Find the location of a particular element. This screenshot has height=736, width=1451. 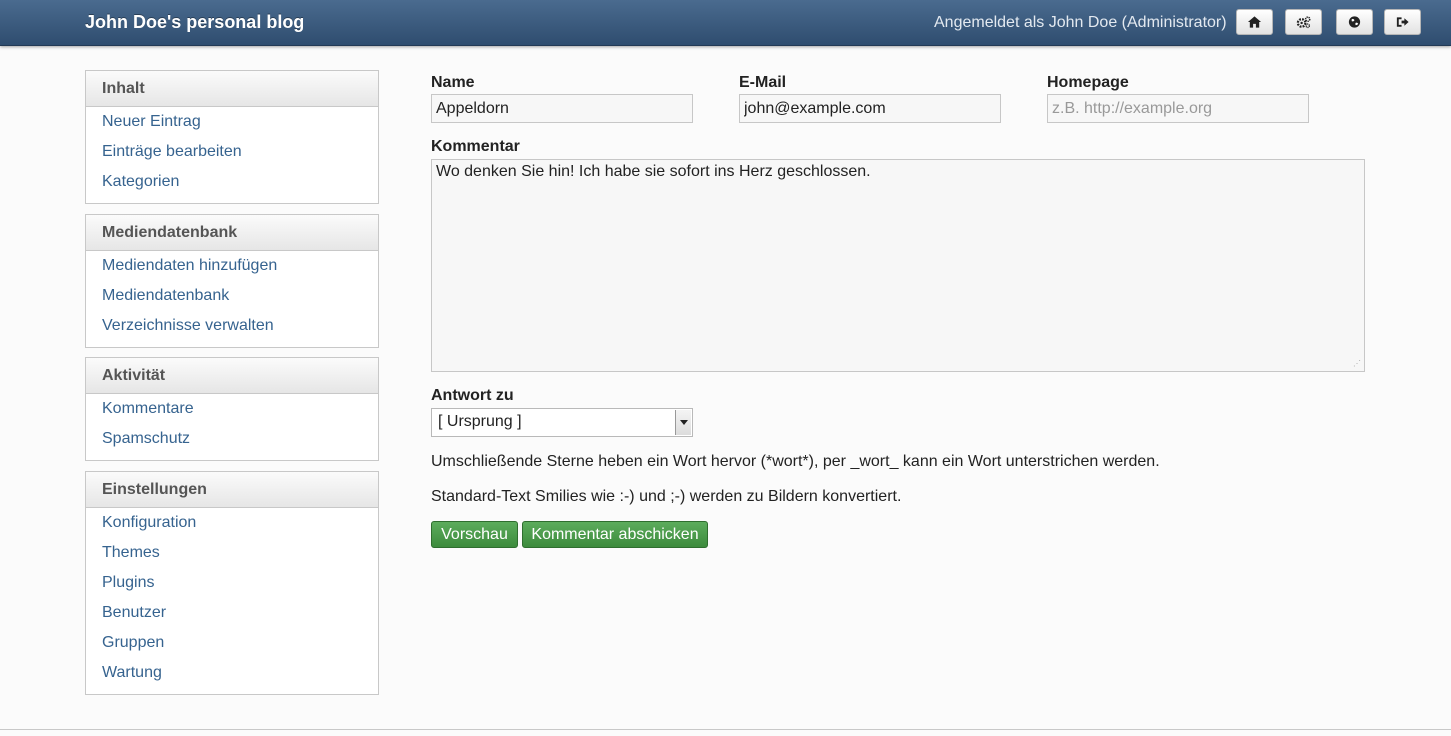

sidebar-item-verzeichnisse-verwalten: Verzeichnisse verwalten is located at coordinates (232, 330).